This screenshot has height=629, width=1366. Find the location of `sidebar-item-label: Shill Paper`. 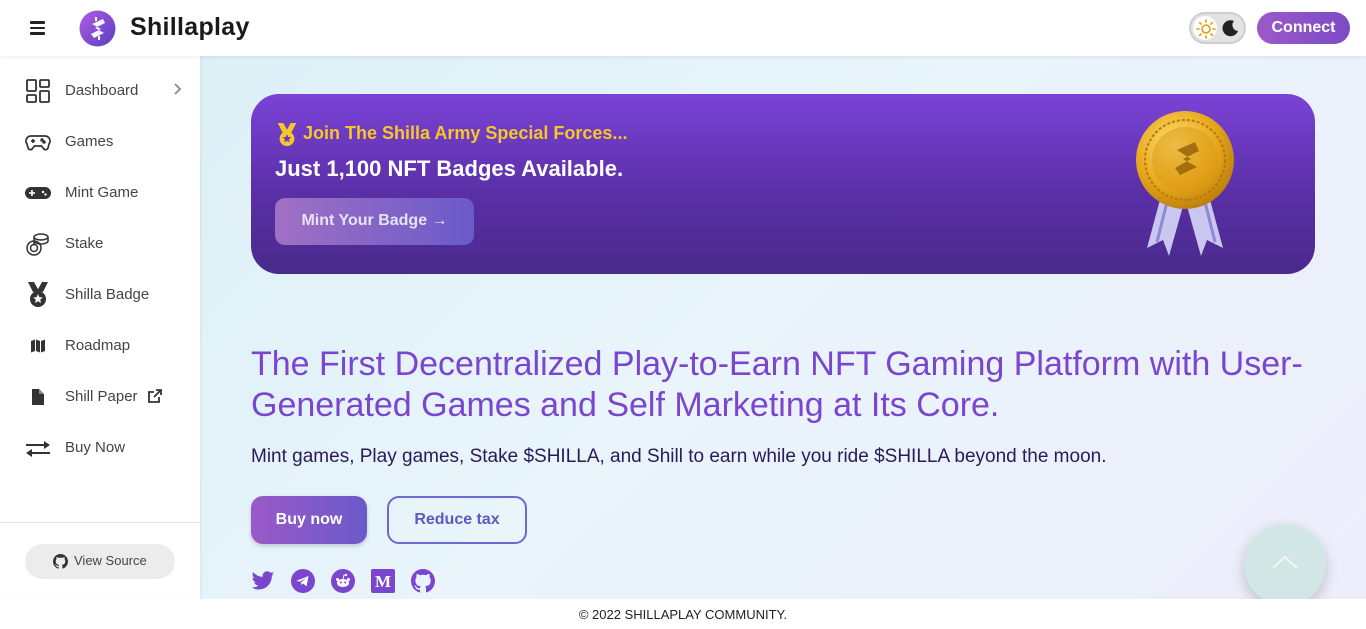

sidebar-item-label: Shill Paper is located at coordinates (101, 396).